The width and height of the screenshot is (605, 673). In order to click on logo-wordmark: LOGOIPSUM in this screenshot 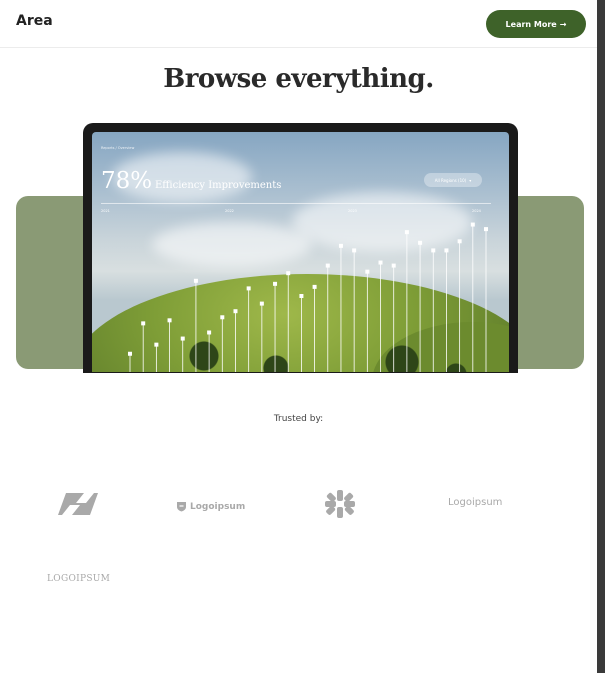, I will do `click(79, 579)`.